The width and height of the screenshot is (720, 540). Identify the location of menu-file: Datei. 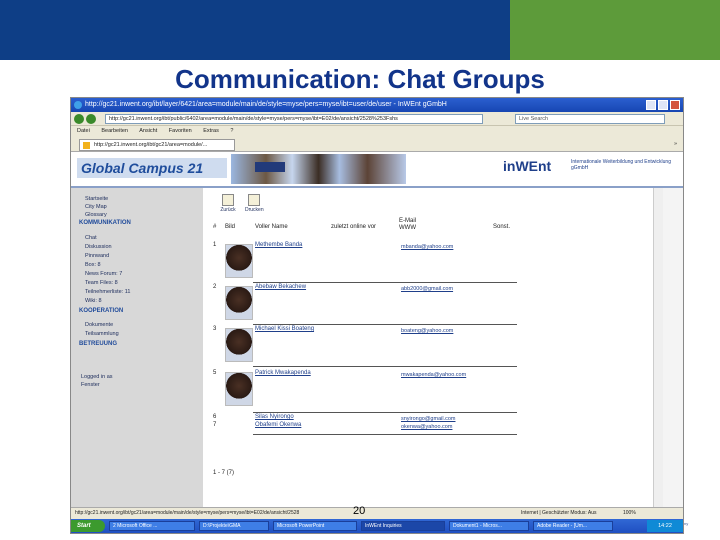
(83, 131).